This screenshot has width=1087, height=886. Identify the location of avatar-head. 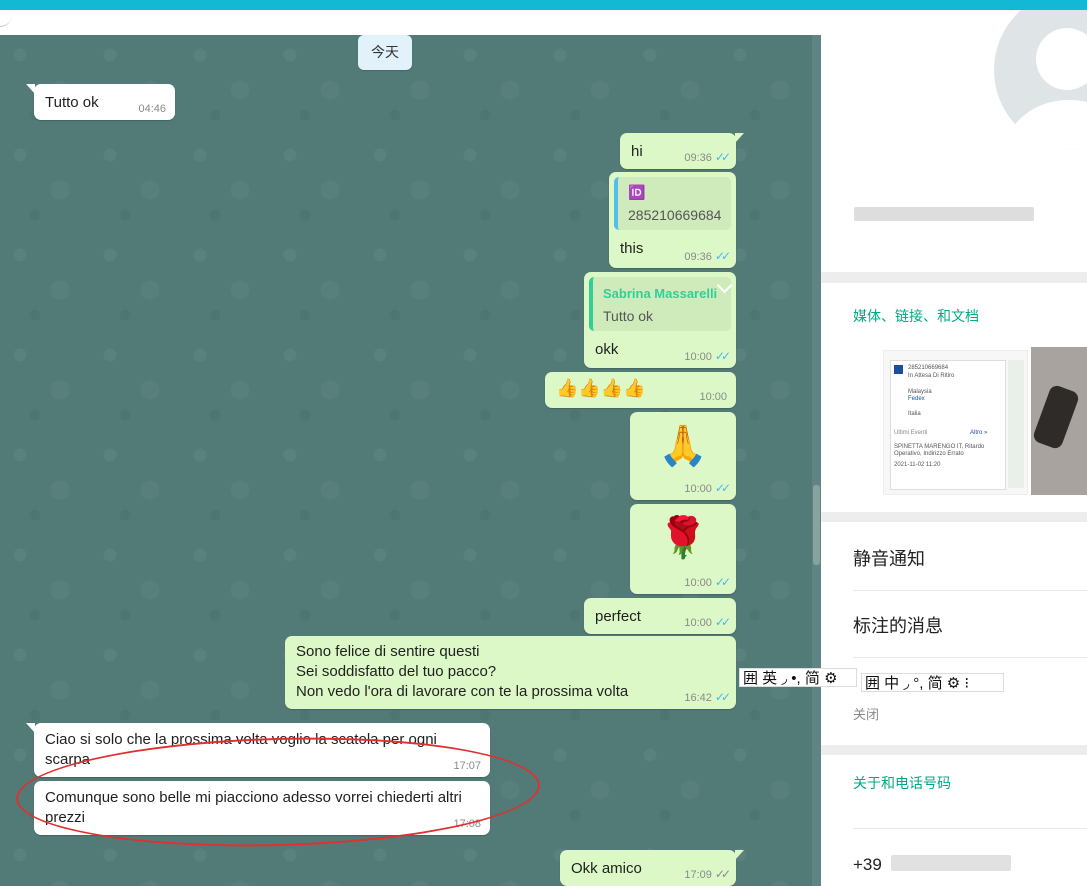
(1061, 59).